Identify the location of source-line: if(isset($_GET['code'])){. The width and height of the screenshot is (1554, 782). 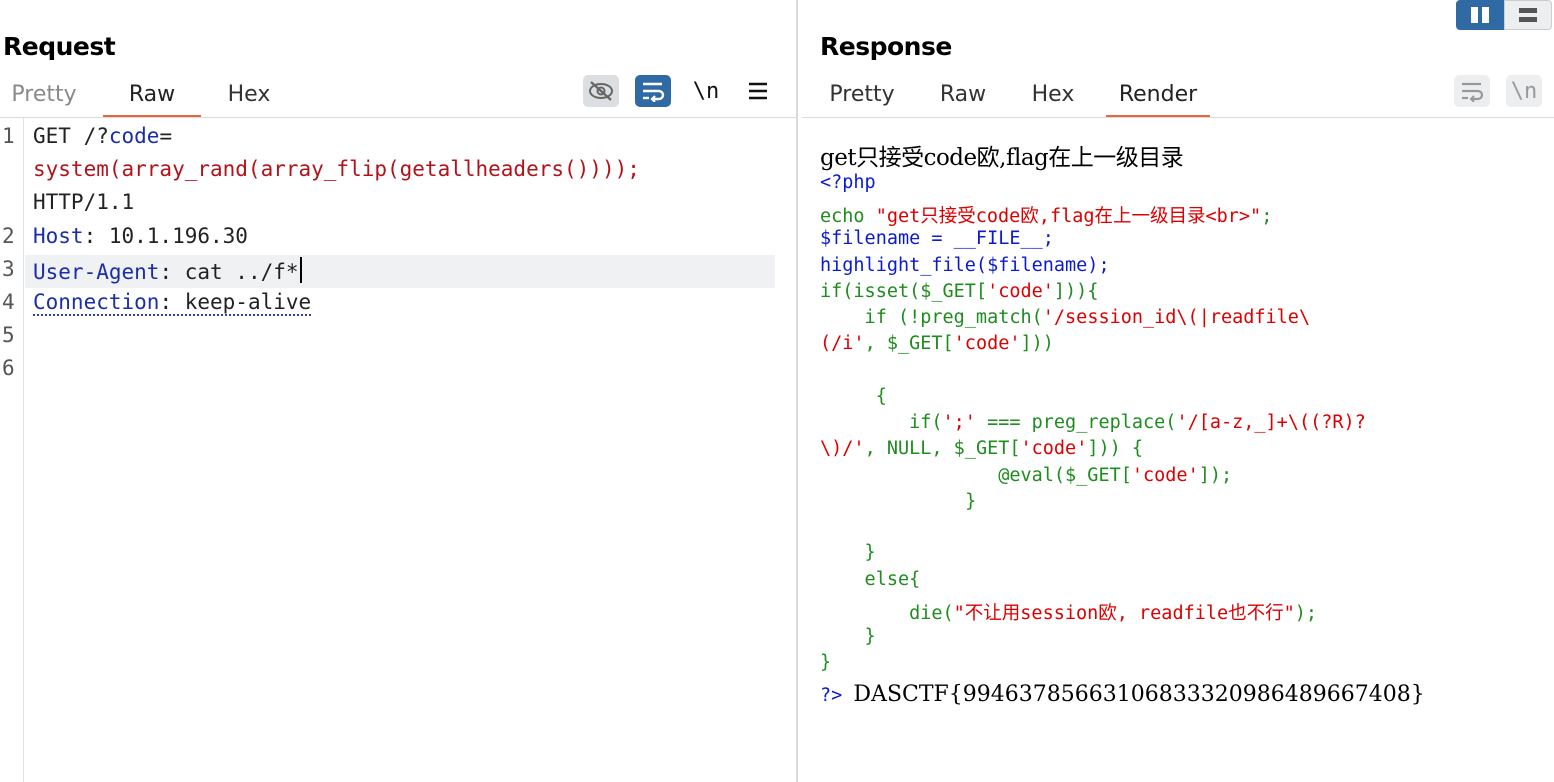
(959, 291).